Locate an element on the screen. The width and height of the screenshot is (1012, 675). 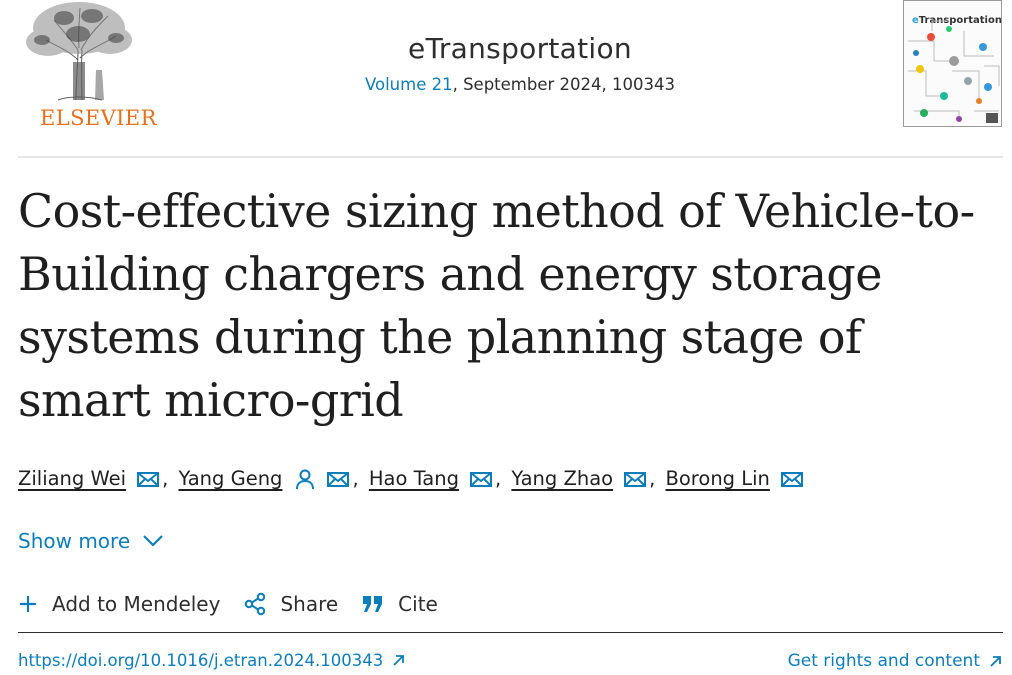
rights-link: Get rights and content is located at coordinates (895, 661).